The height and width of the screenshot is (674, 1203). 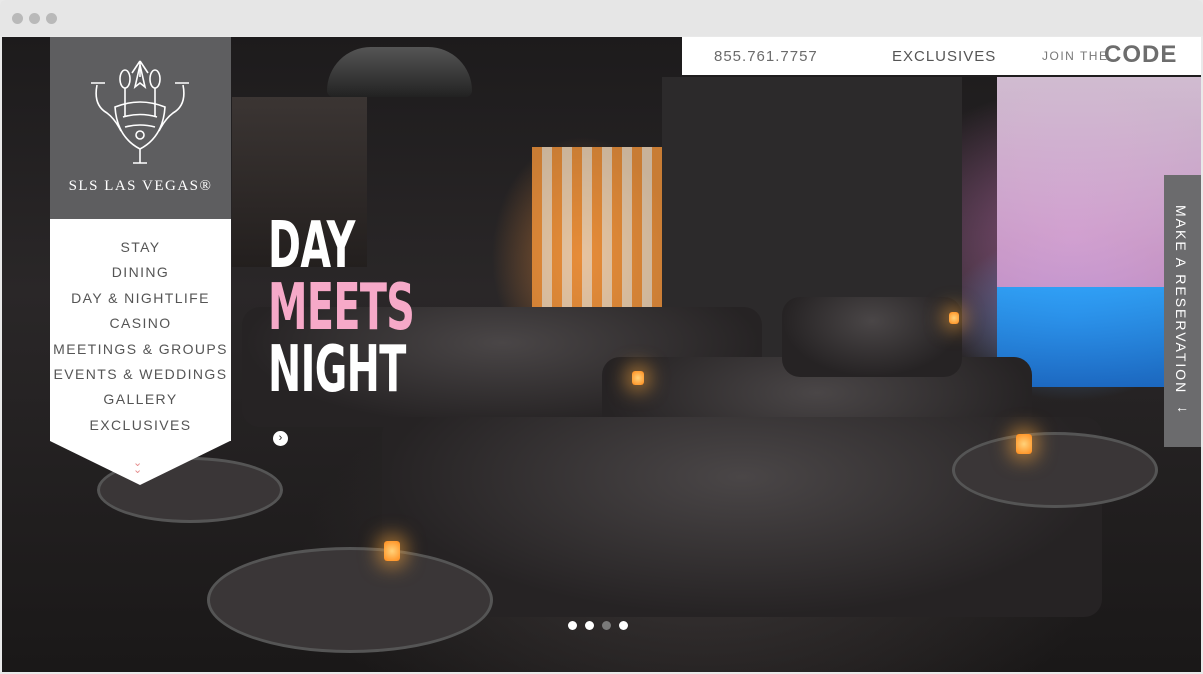 I want to click on logo: SLS LAS VEGAS®, so click(x=140, y=128).